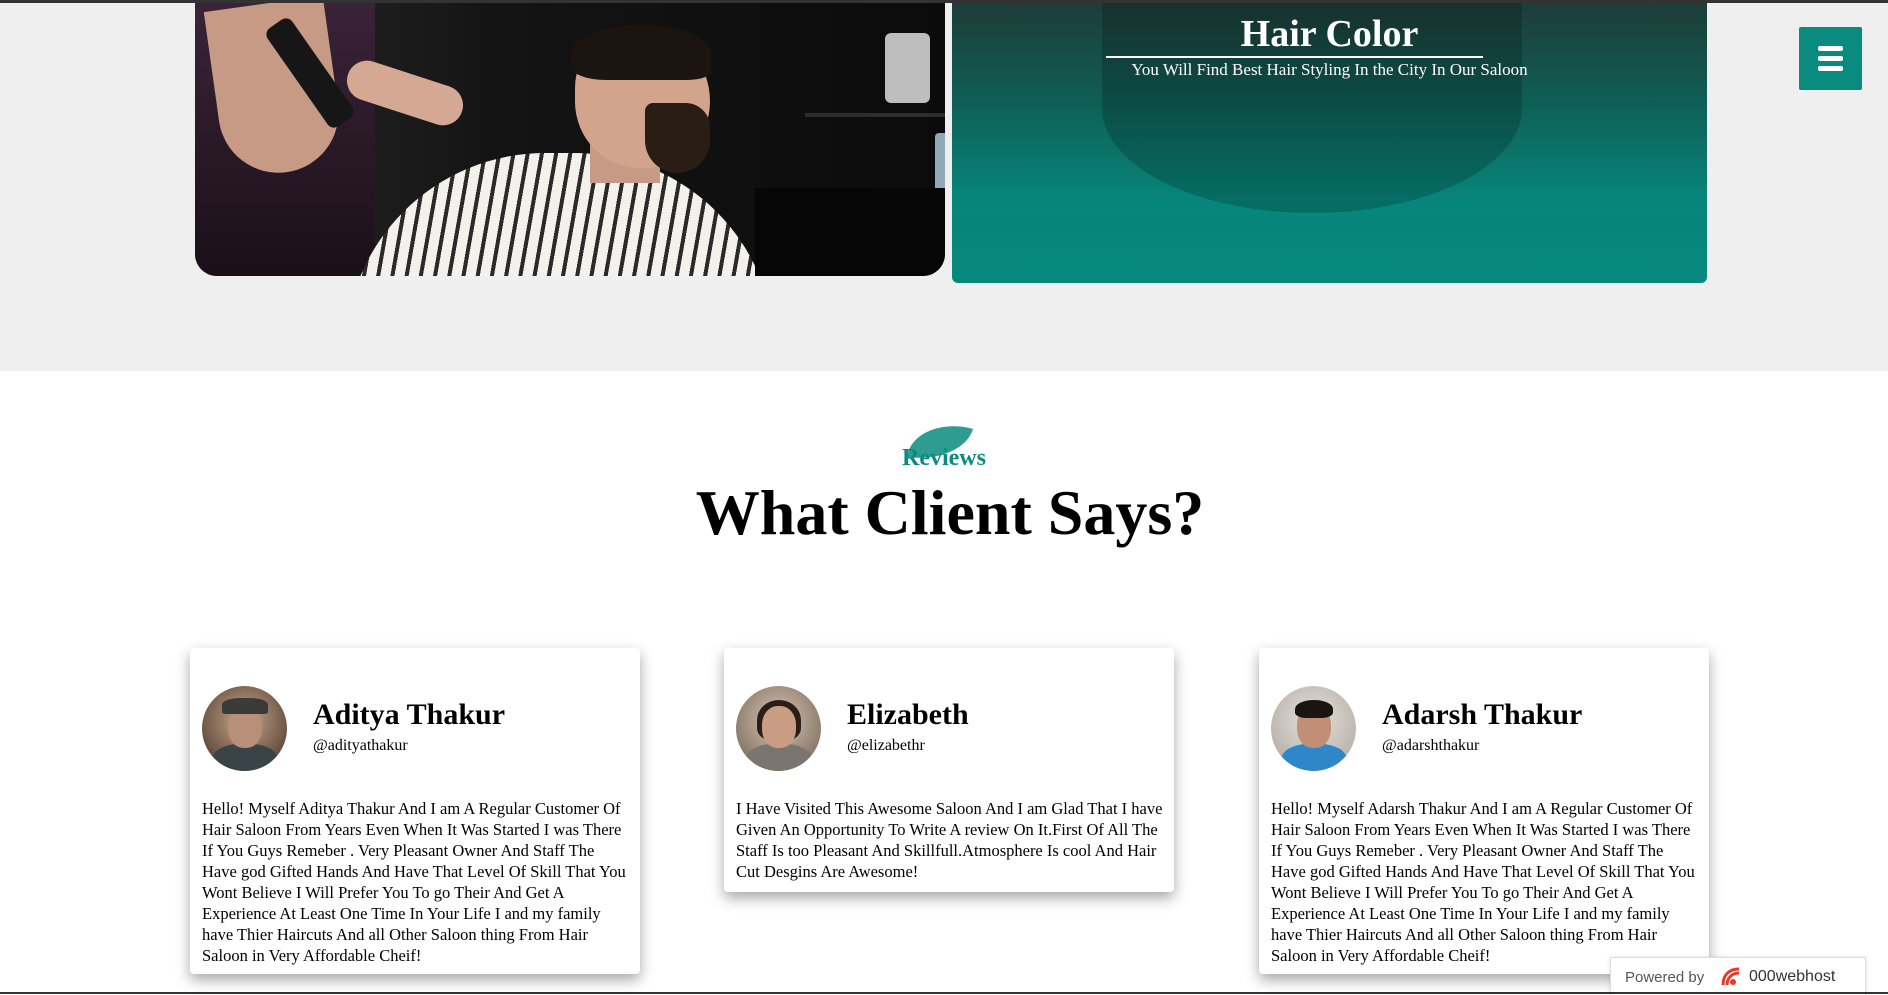  I want to click on reviewer-handle: @adityathakur, so click(360, 745).